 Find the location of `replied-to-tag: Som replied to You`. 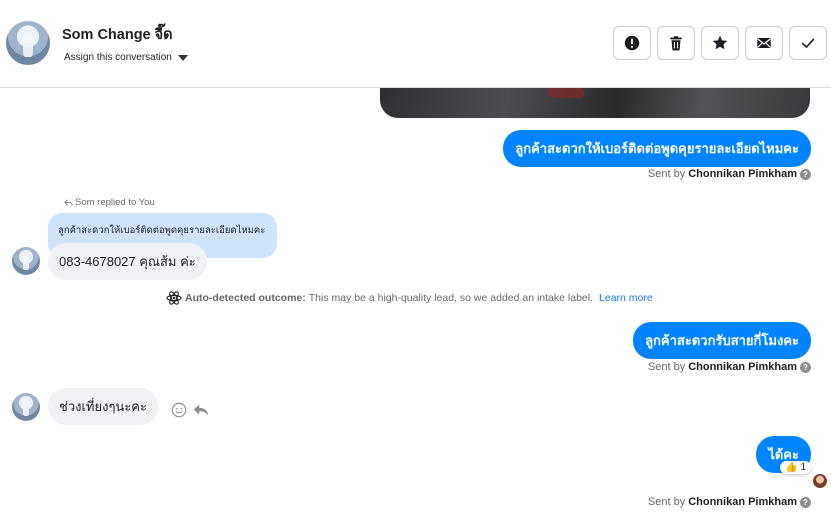

replied-to-tag: Som replied to You is located at coordinates (109, 202).